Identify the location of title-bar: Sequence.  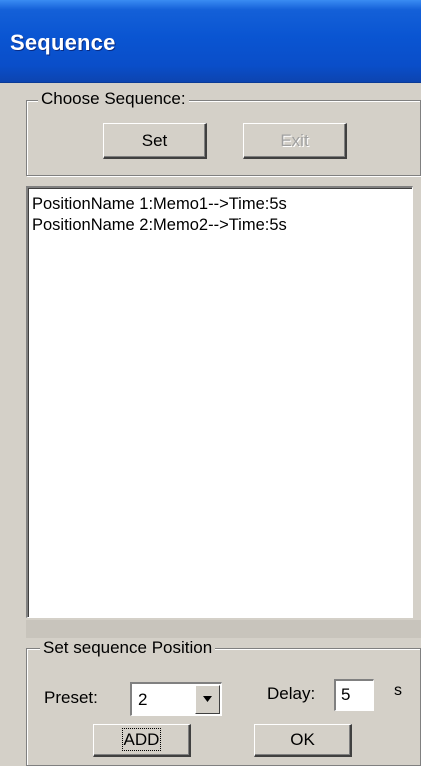
(210, 41).